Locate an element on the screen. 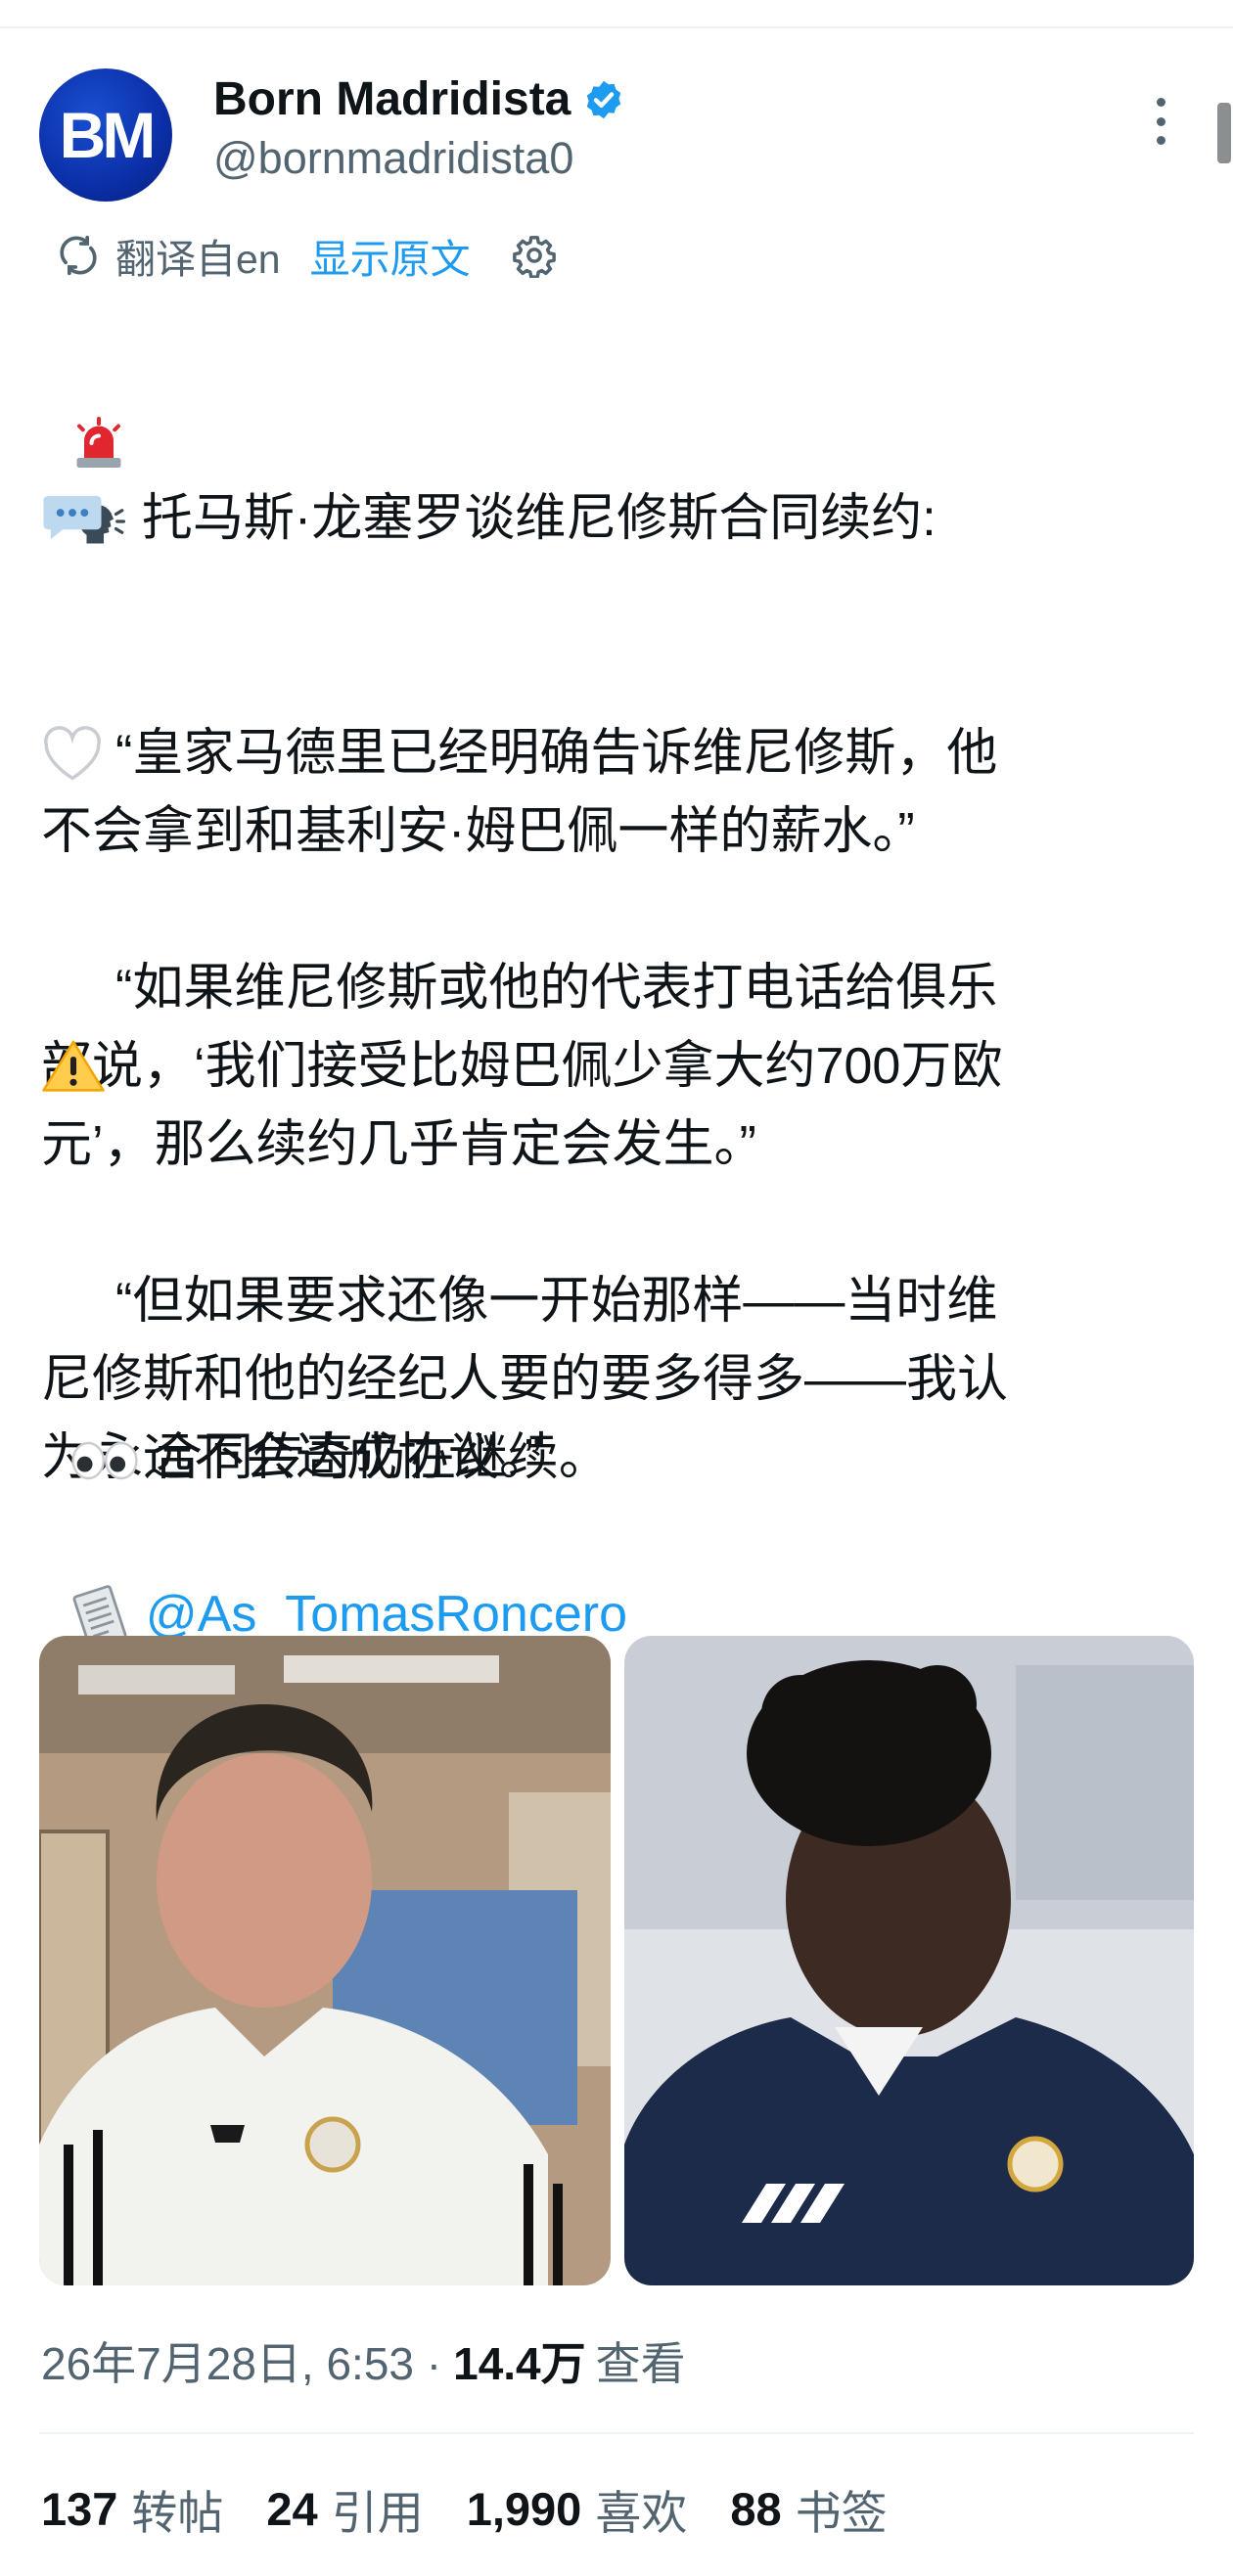 The height and width of the screenshot is (2576, 1233). show-original-link: 显示原文 is located at coordinates (390, 255).